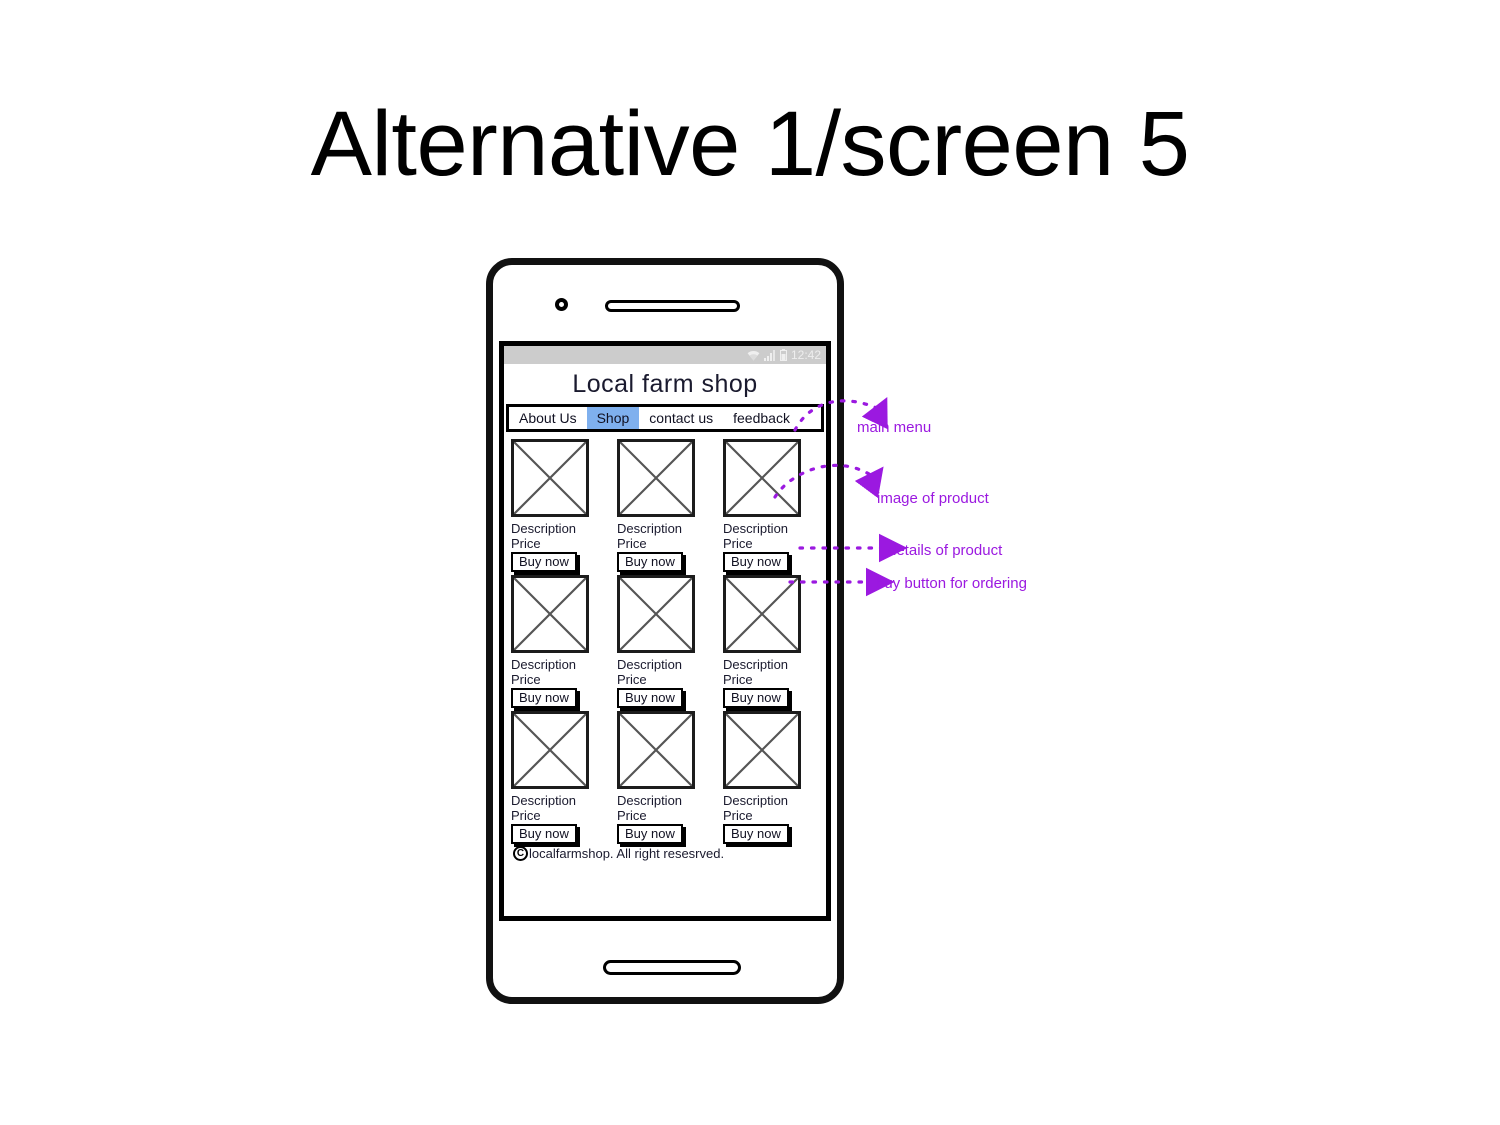  I want to click on battery-icon, so click(783, 355).